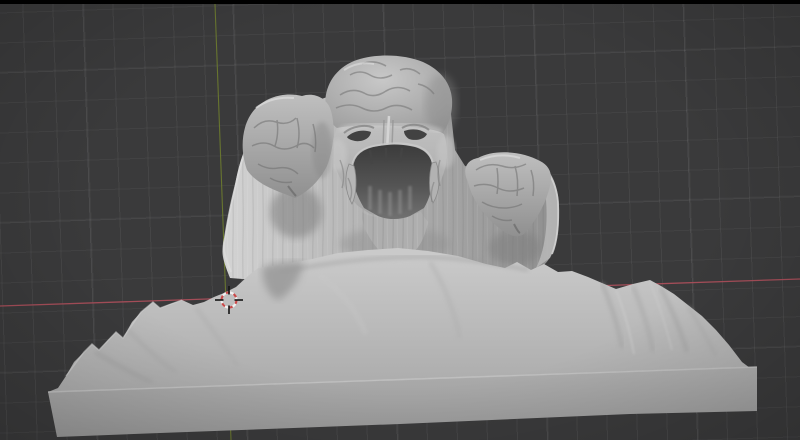 Image resolution: width=800 pixels, height=440 pixels. I want to click on mouth-opening, so click(393, 181).